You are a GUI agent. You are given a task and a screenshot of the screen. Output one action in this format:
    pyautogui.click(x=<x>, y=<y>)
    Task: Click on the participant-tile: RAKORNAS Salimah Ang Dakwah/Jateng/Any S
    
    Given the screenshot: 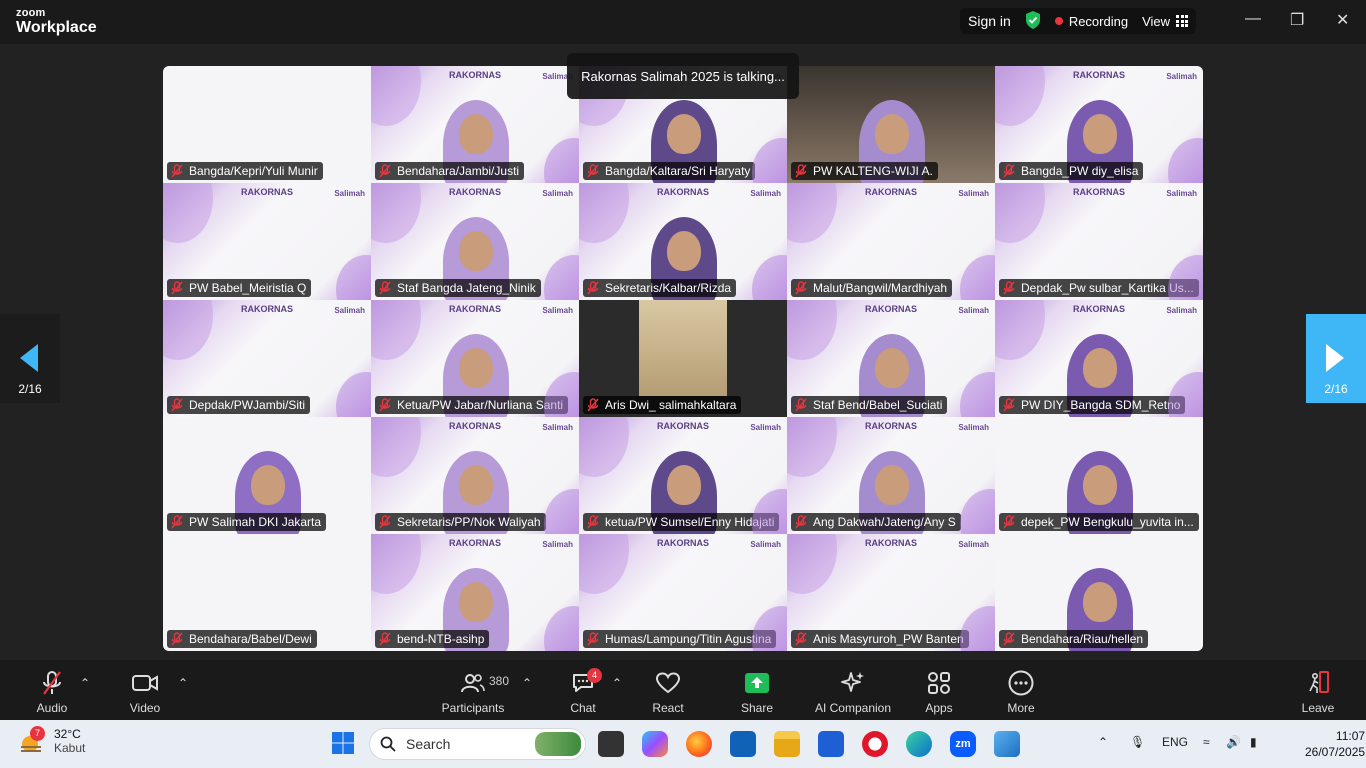 What is the action you would take?
    pyautogui.click(x=891, y=475)
    